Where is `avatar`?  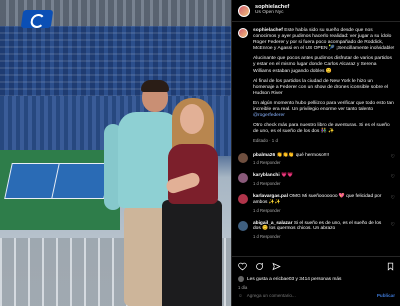
avatar is located at coordinates (244, 10).